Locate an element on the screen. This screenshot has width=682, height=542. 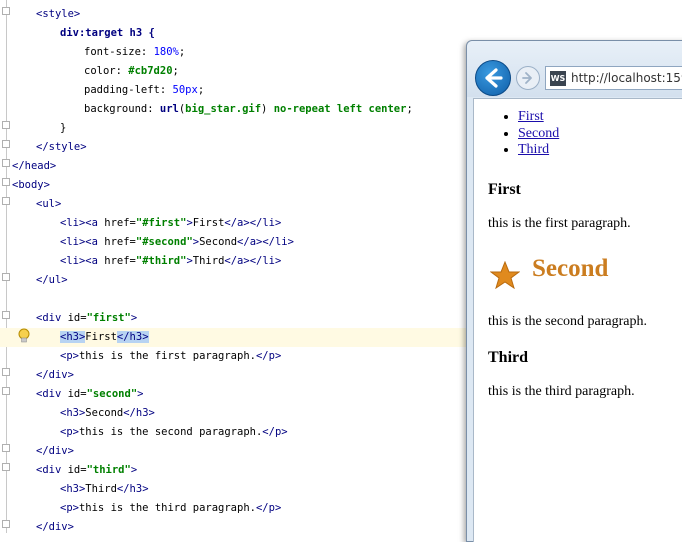
code-line-text: <p>this is the third paragraph.</p> is located at coordinates (170, 508).